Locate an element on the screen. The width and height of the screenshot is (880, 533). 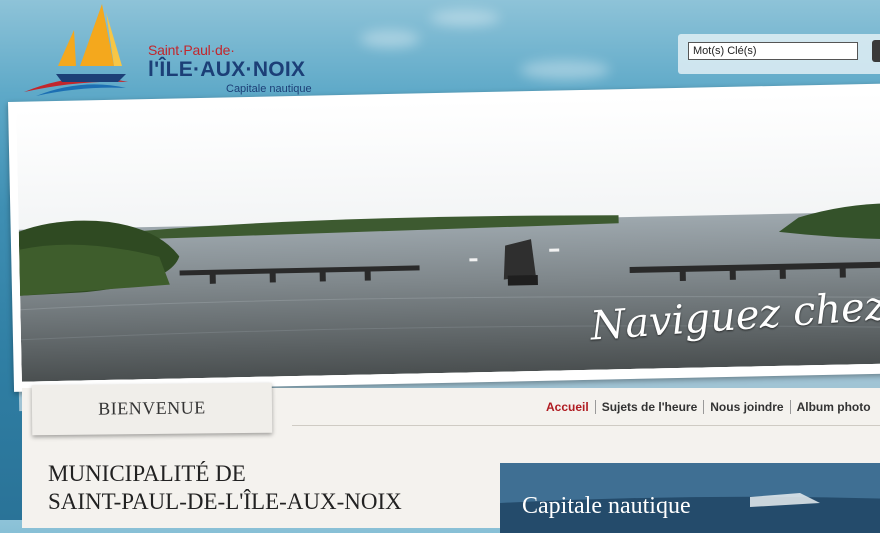
welcome-tab: BIENVENUE is located at coordinates (152, 409).